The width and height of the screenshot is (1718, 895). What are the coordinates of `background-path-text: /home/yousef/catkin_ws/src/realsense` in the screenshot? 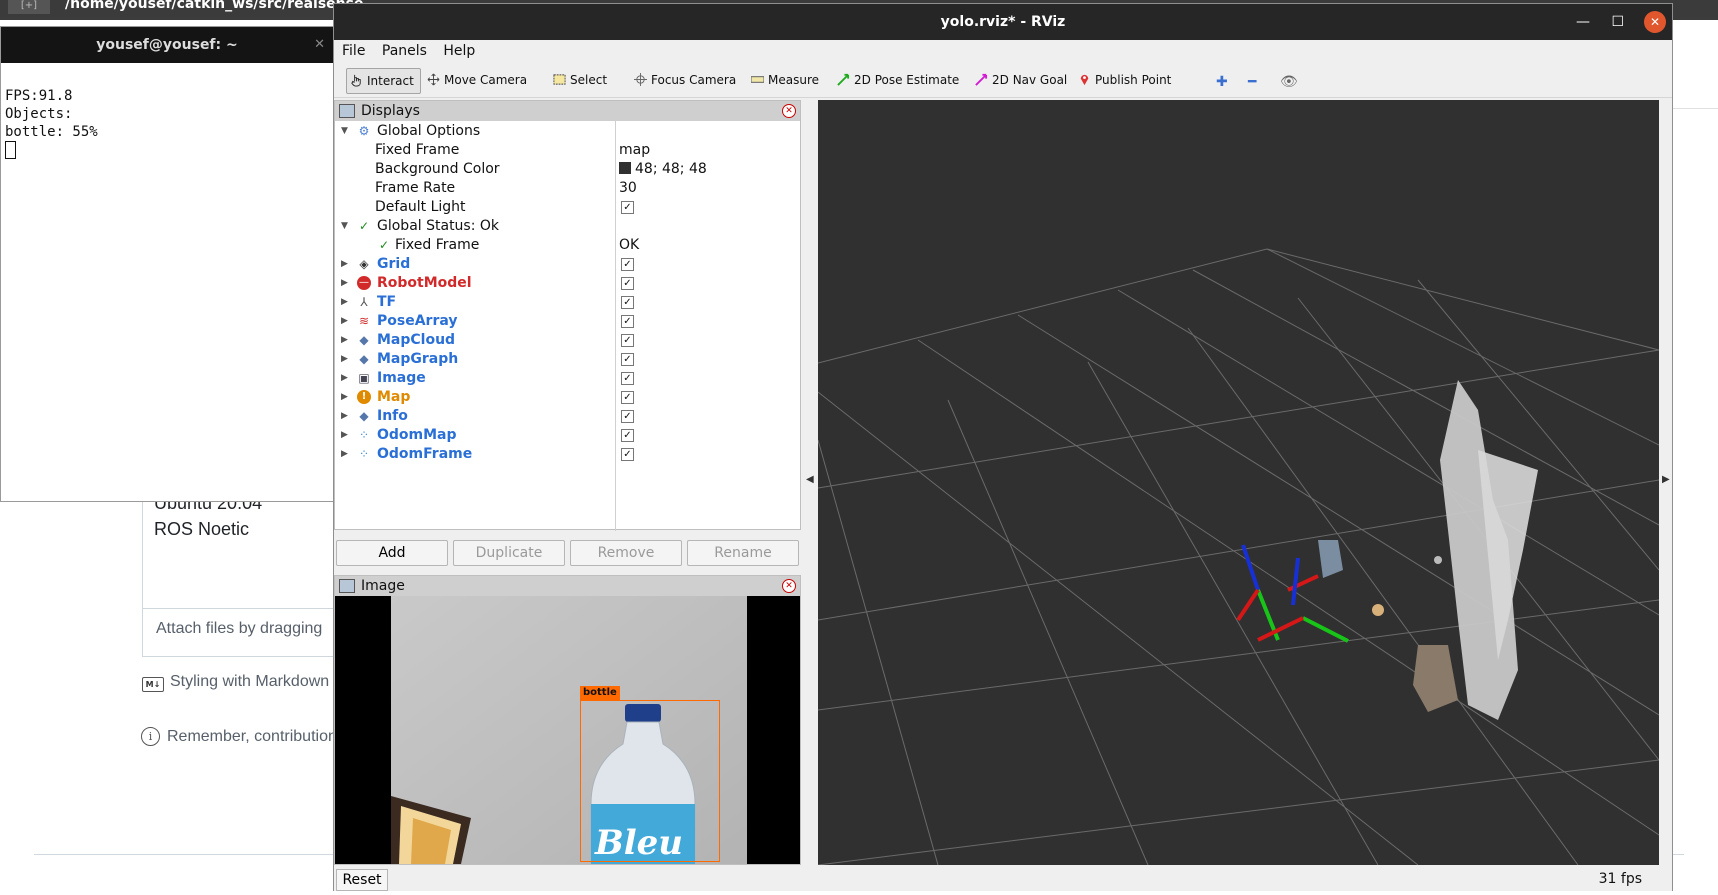 It's located at (214, 6).